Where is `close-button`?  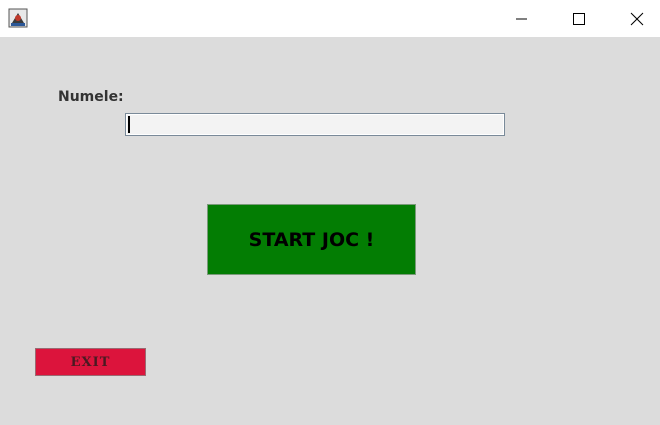 close-button is located at coordinates (637, 18).